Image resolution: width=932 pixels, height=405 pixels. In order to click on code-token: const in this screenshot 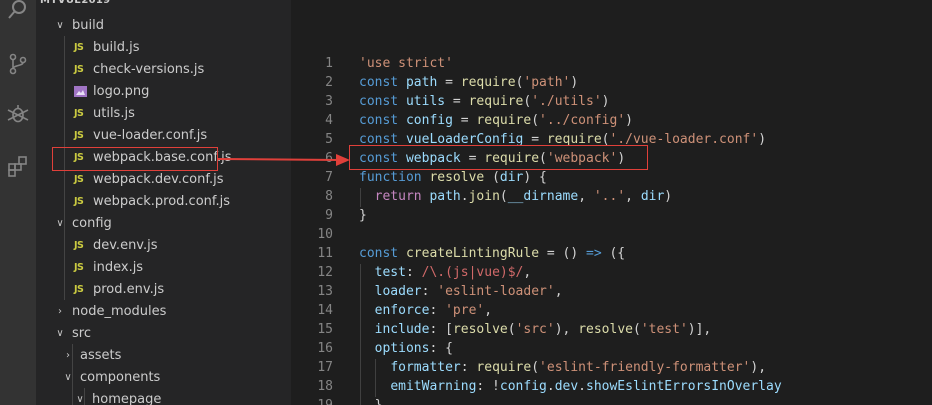, I will do `click(382, 253)`.